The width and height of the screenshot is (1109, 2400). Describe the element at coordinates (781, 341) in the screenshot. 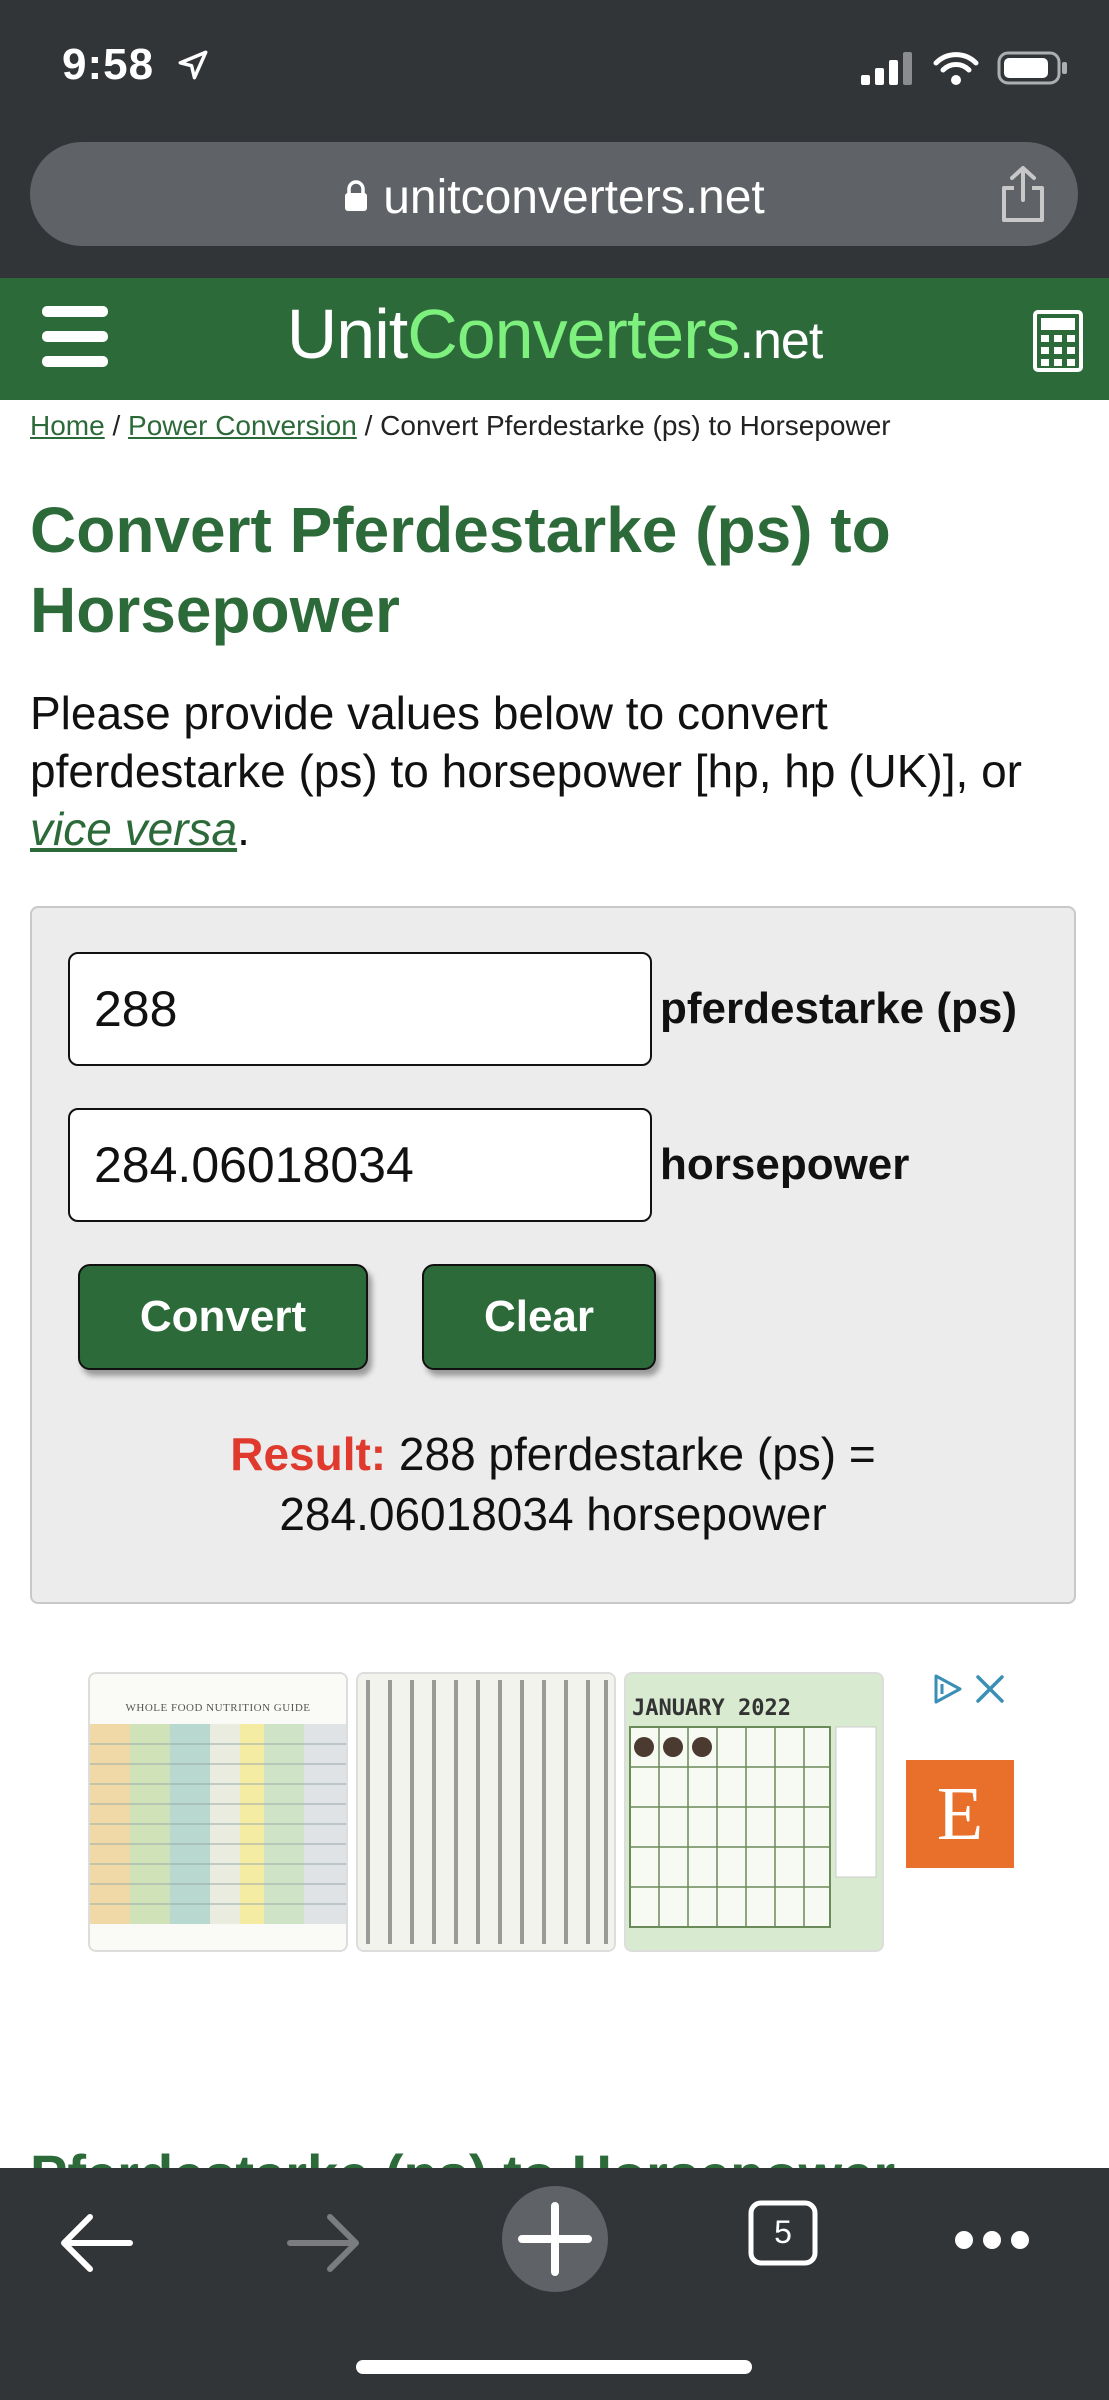

I see `brand-part-net: .net` at that location.